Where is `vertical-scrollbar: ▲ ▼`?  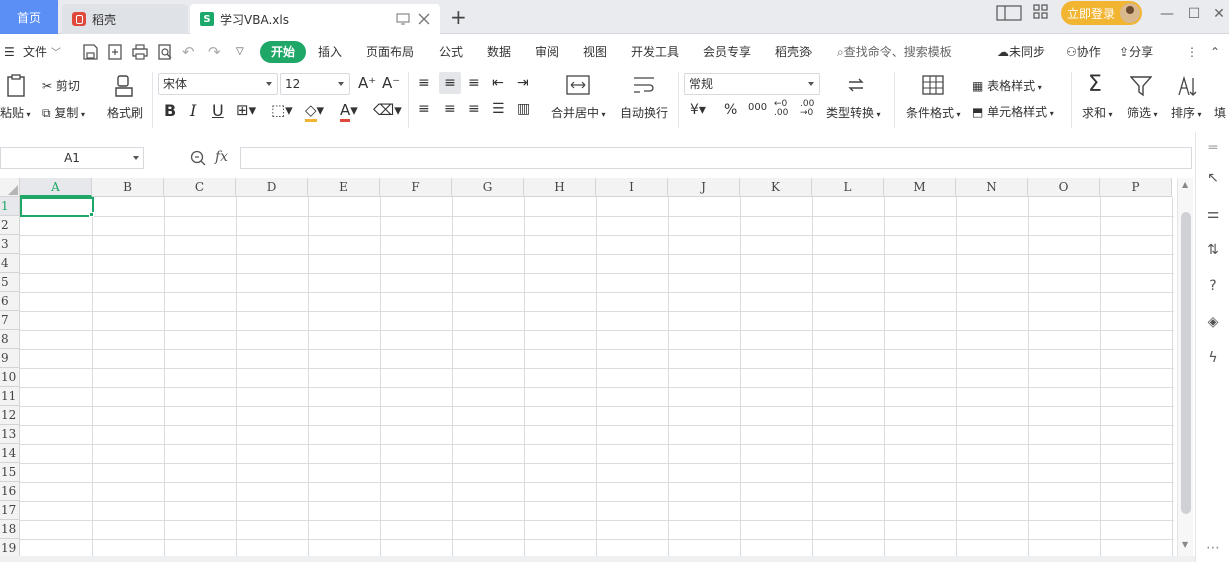 vertical-scrollbar: ▲ ▼ is located at coordinates (1185, 367).